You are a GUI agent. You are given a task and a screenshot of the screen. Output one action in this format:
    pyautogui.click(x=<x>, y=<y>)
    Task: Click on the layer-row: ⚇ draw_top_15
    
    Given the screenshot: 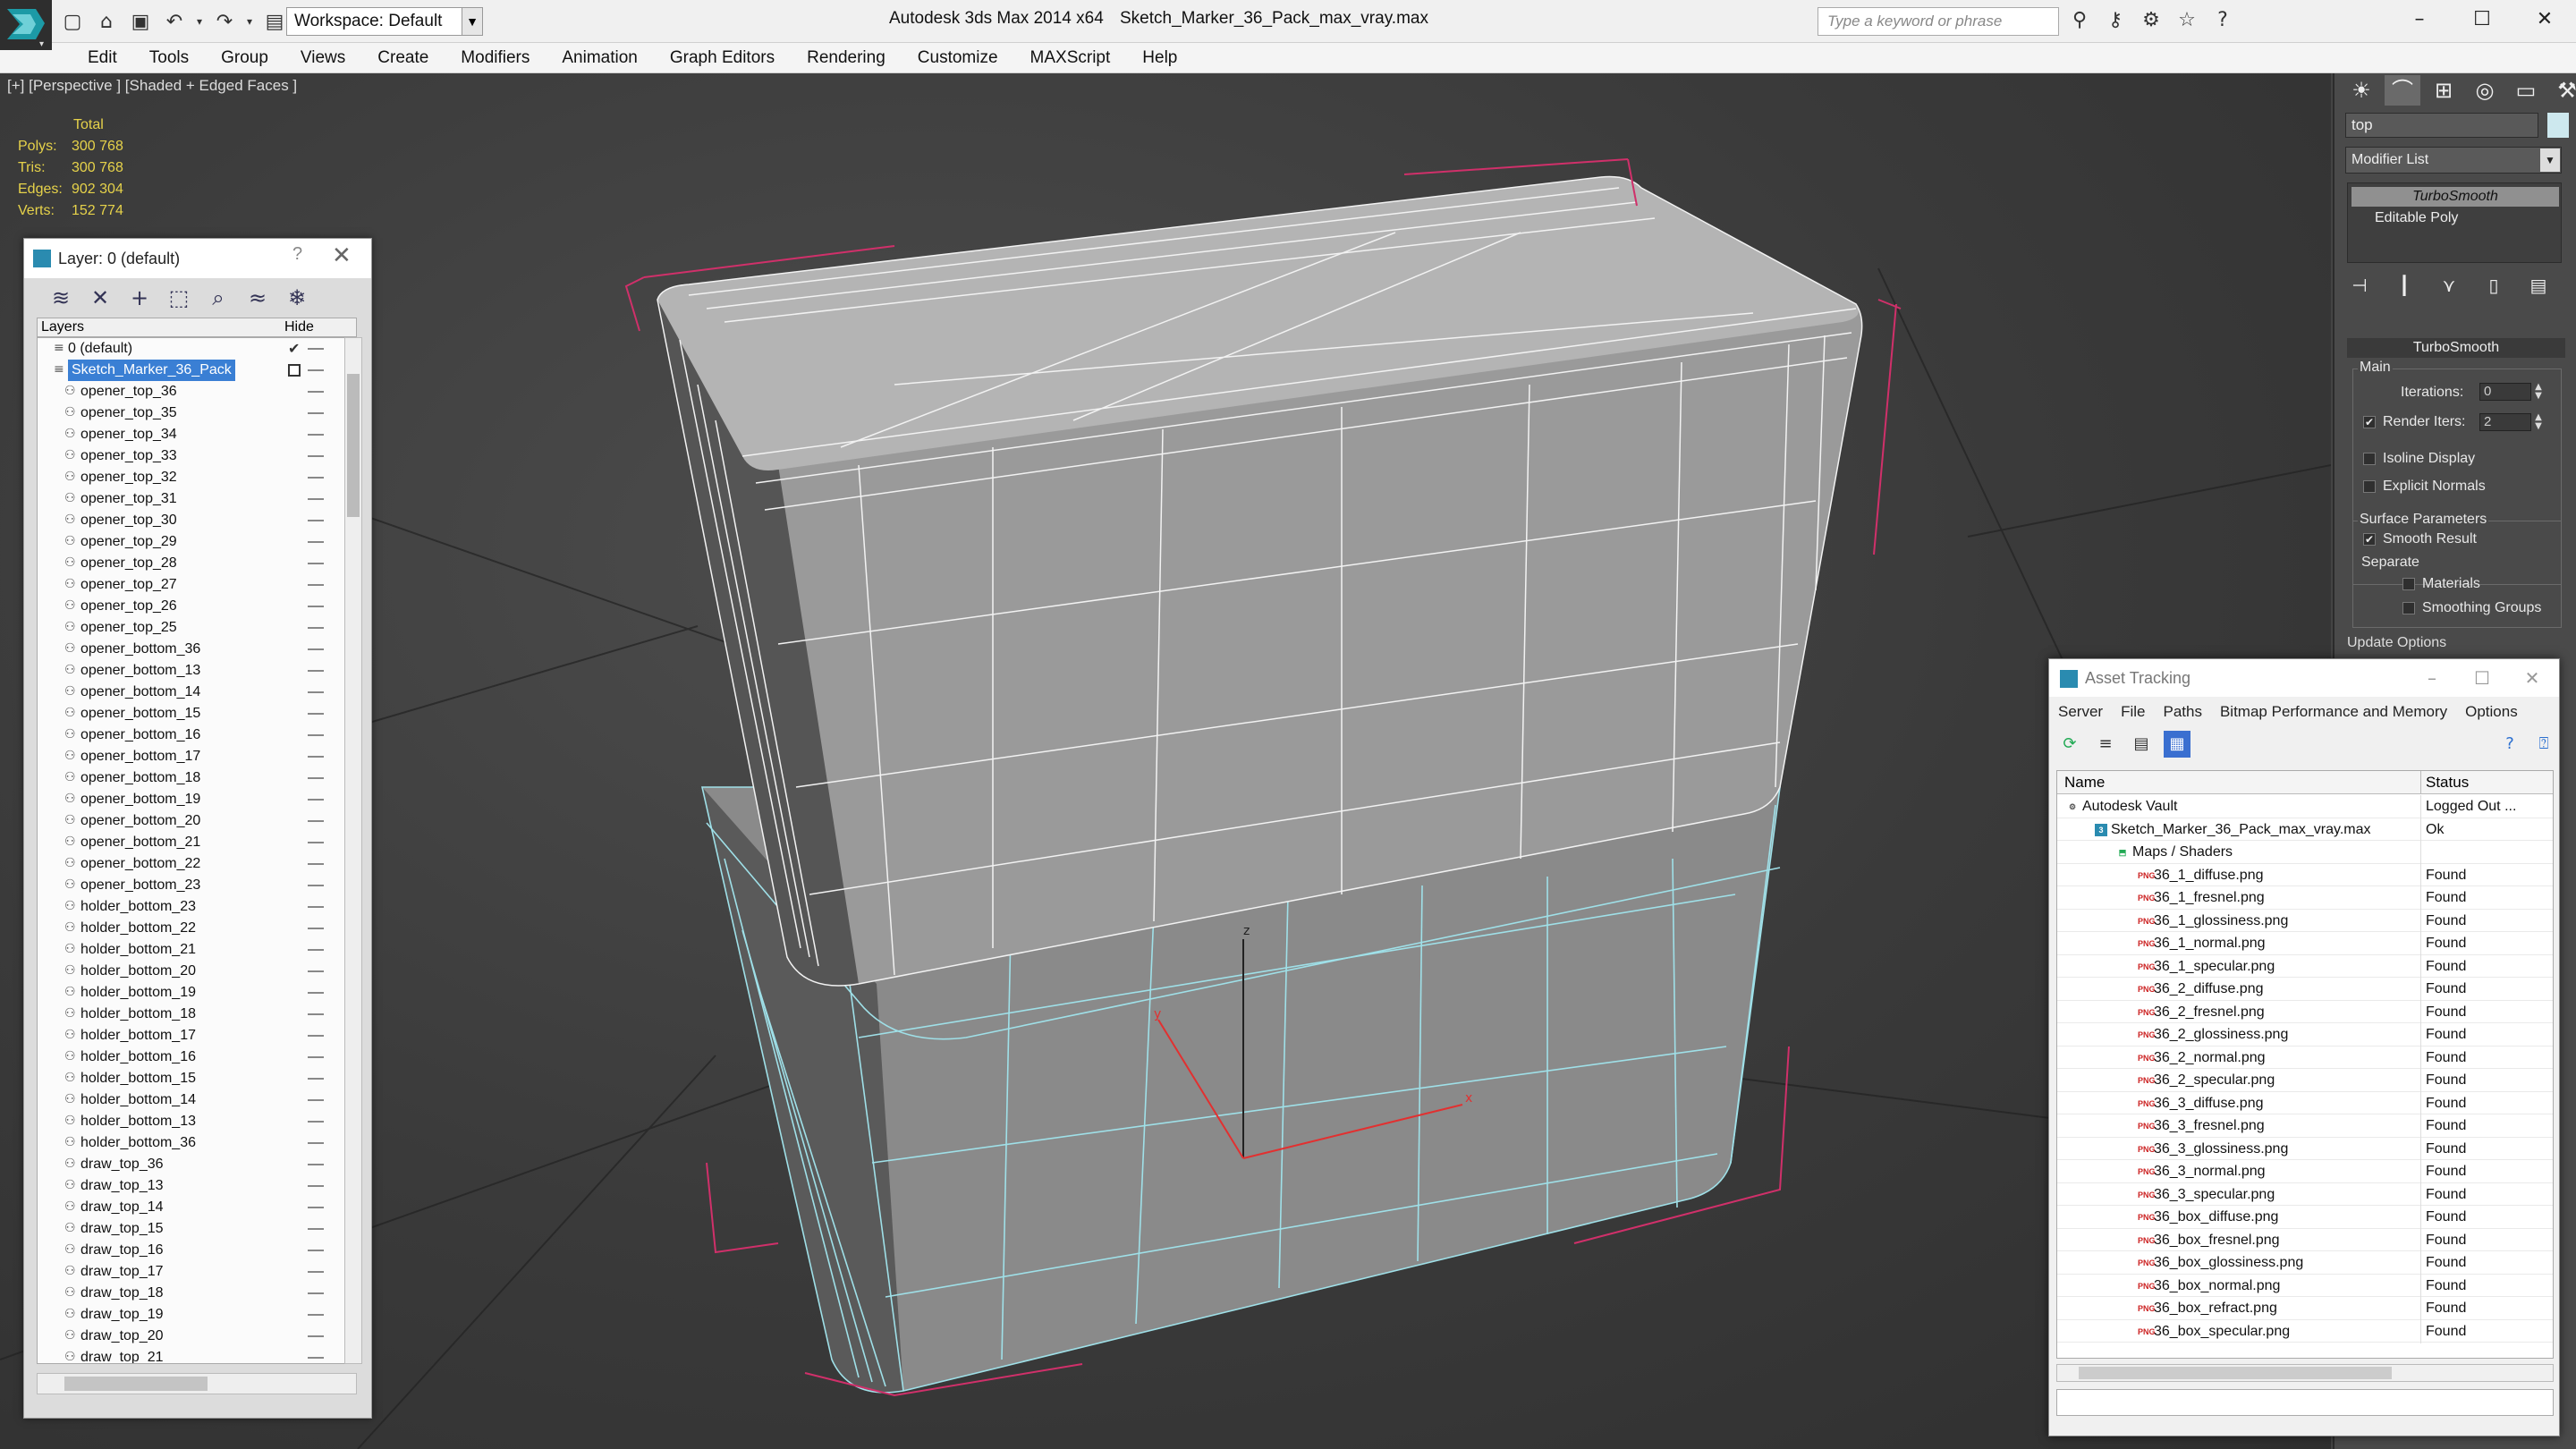 What is the action you would take?
    pyautogui.click(x=197, y=1229)
    